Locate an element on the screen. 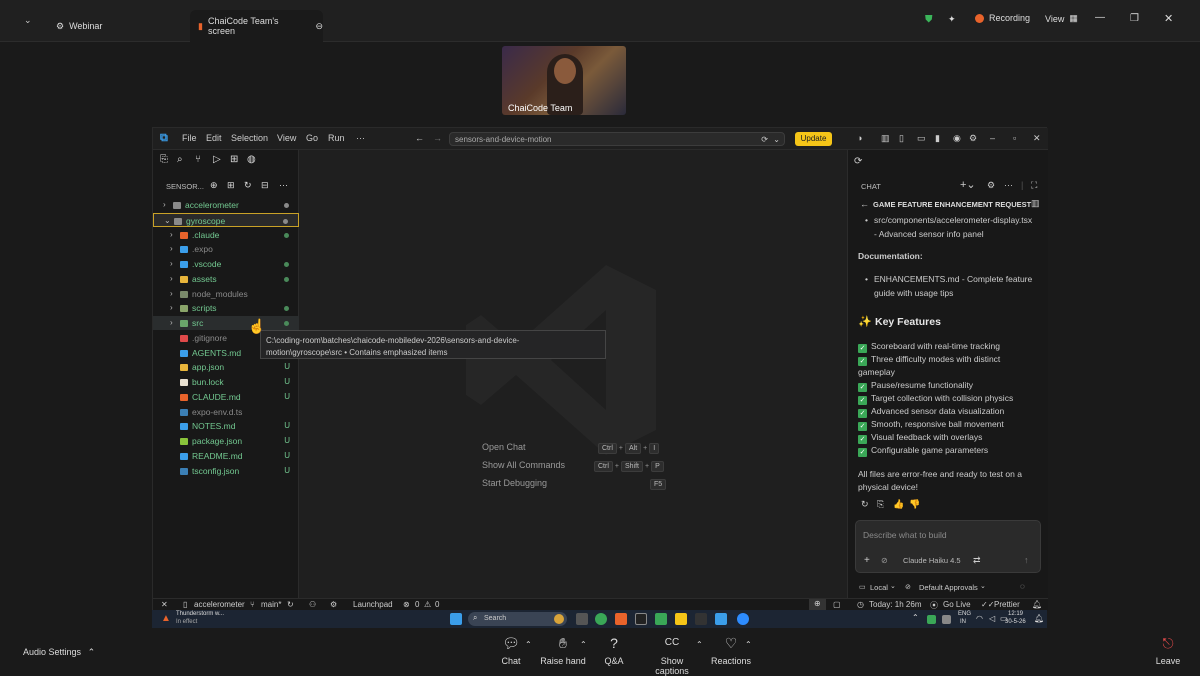 The image size is (1200, 676). new-folder-icon: ⊞ is located at coordinates (231, 185).